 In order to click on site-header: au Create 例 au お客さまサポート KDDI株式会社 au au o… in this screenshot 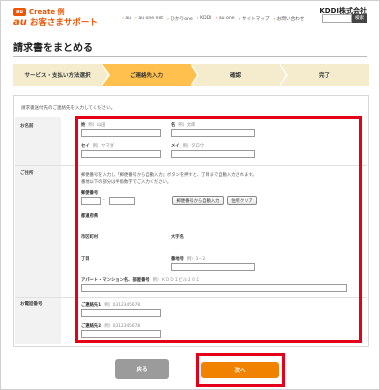, I will do `click(190, 16)`.